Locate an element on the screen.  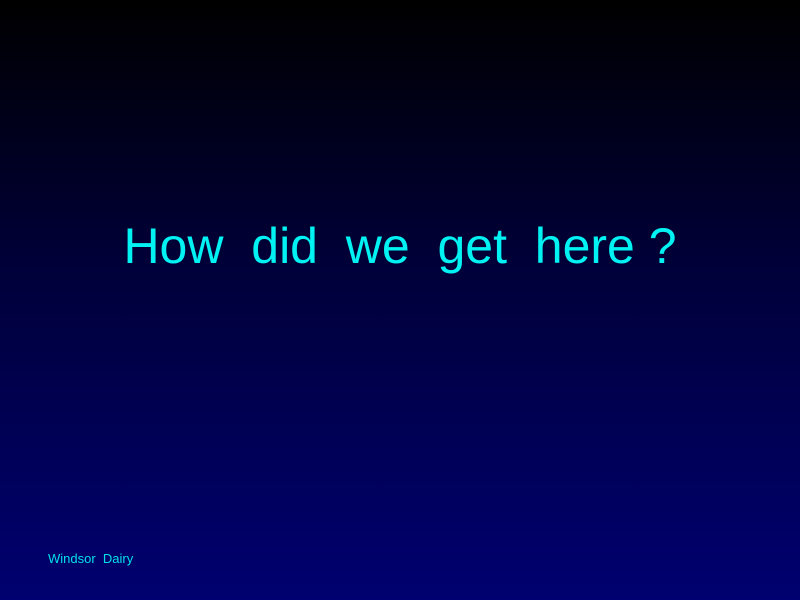
slide-title: How did we get here ? is located at coordinates (400, 246).